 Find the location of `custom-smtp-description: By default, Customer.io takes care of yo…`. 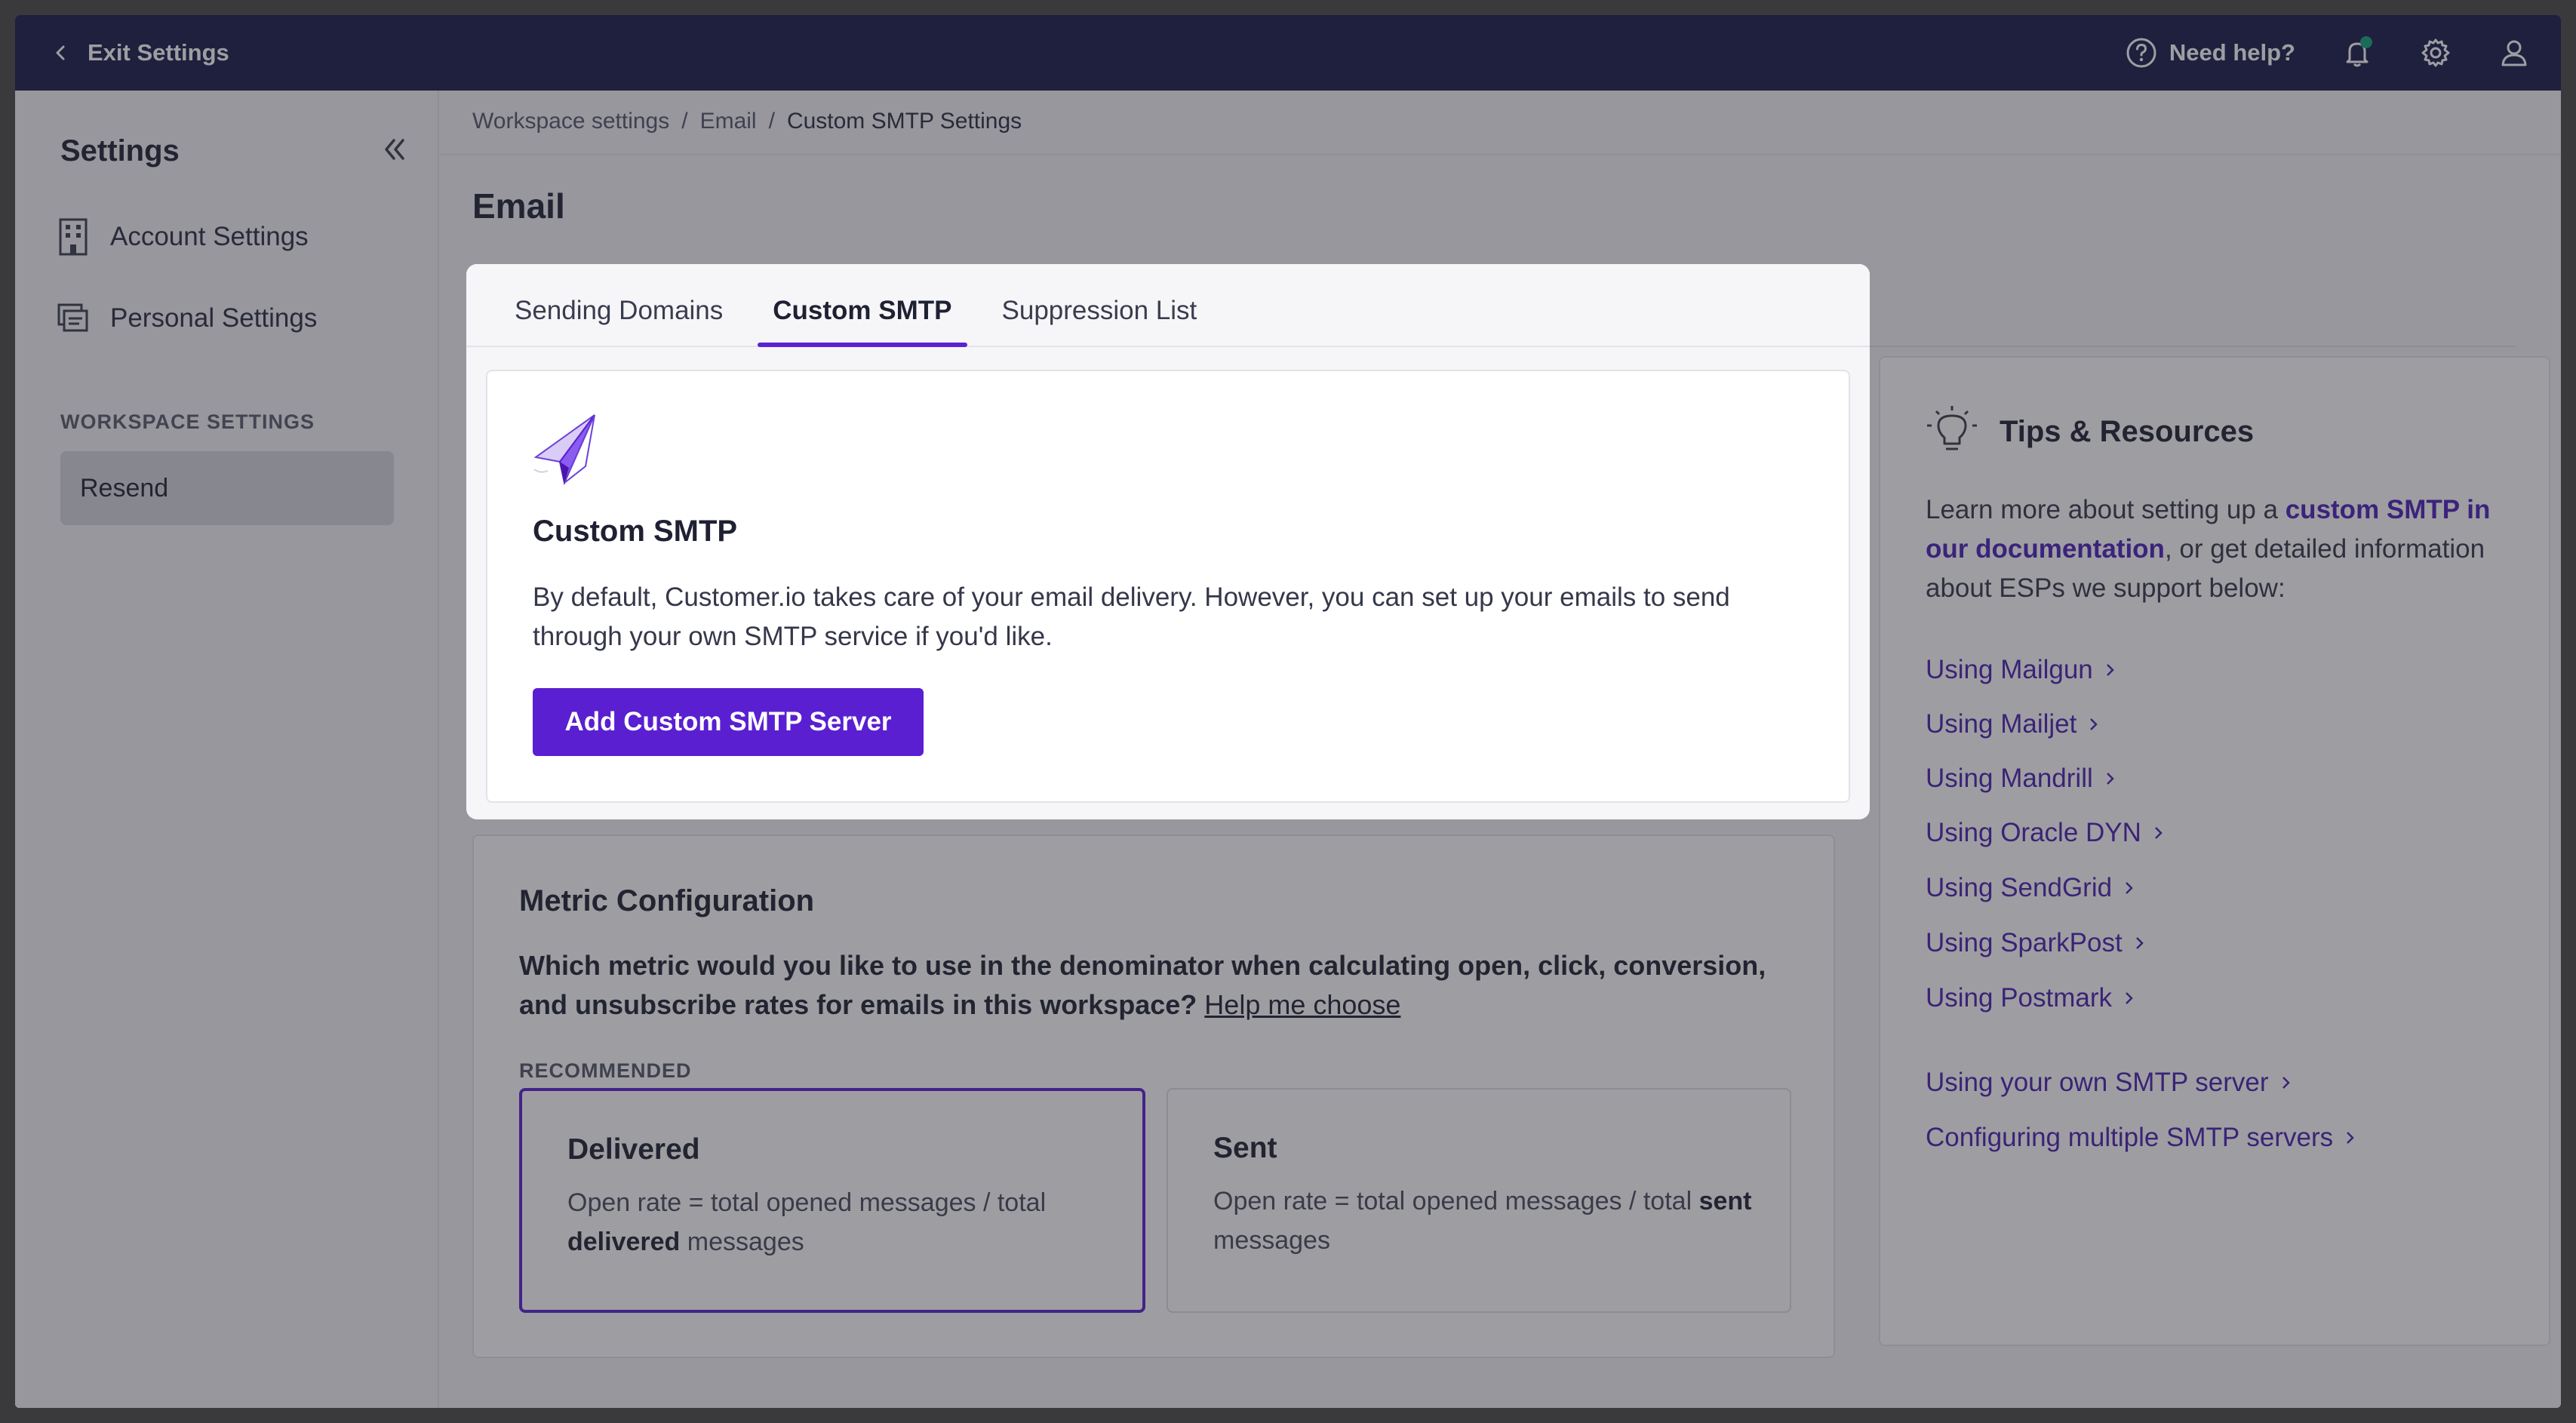

custom-smtp-description: By default, Customer.io takes care of yo… is located at coordinates (1131, 616).